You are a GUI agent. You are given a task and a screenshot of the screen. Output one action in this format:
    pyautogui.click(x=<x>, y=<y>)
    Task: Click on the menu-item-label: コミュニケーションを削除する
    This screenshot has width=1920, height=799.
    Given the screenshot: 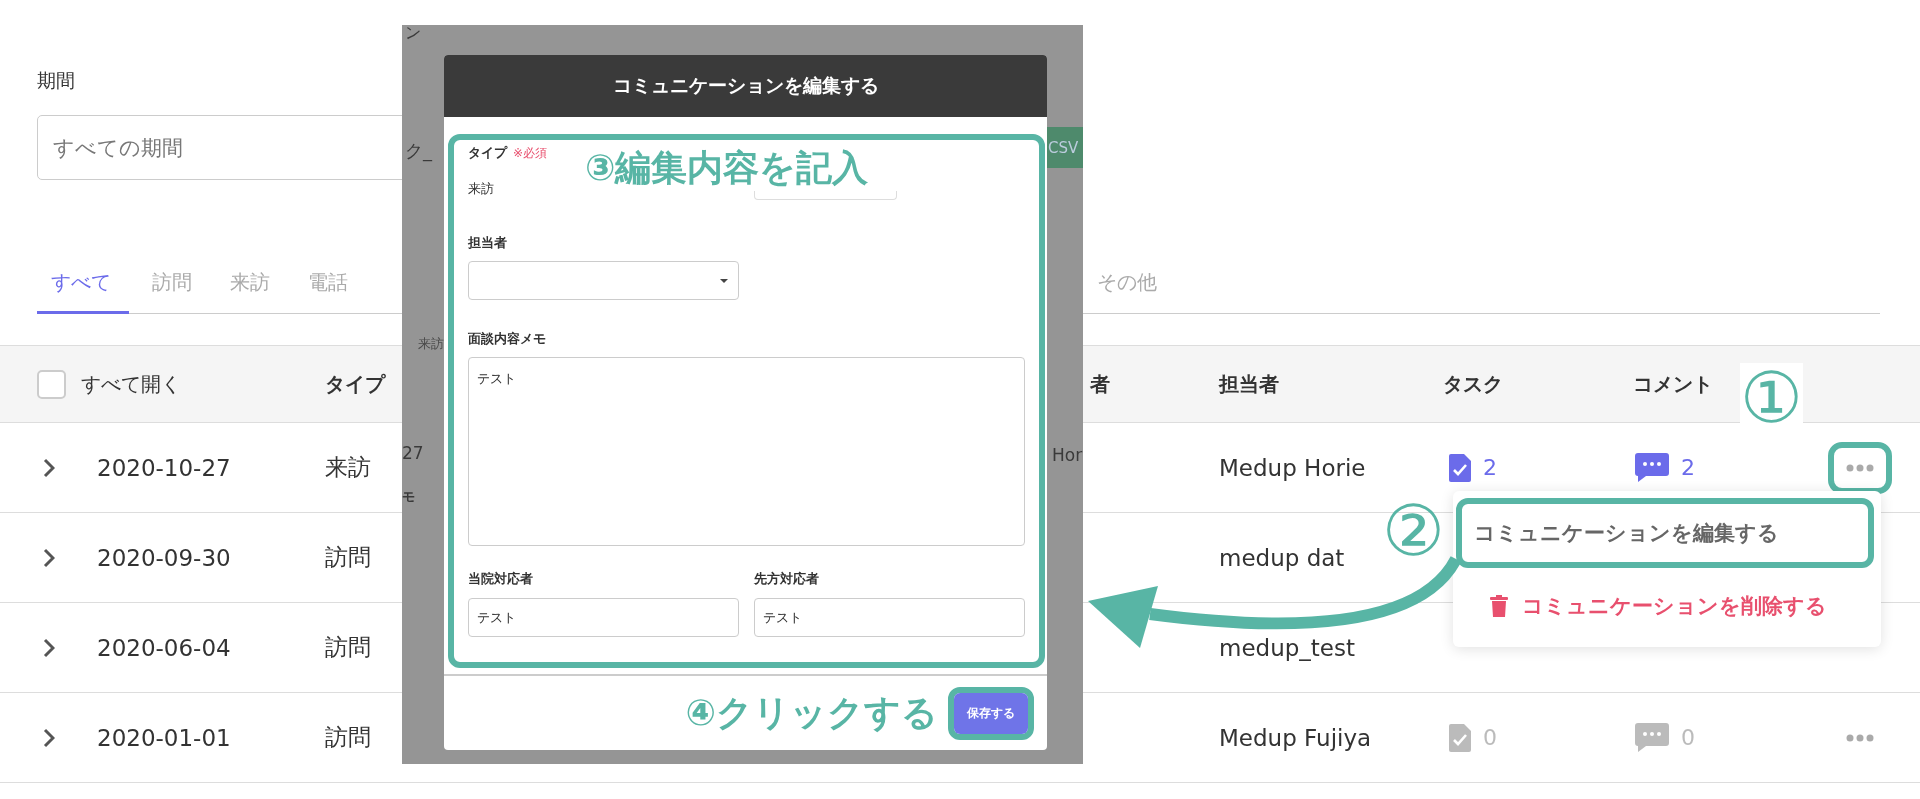 What is the action you would take?
    pyautogui.click(x=1674, y=606)
    